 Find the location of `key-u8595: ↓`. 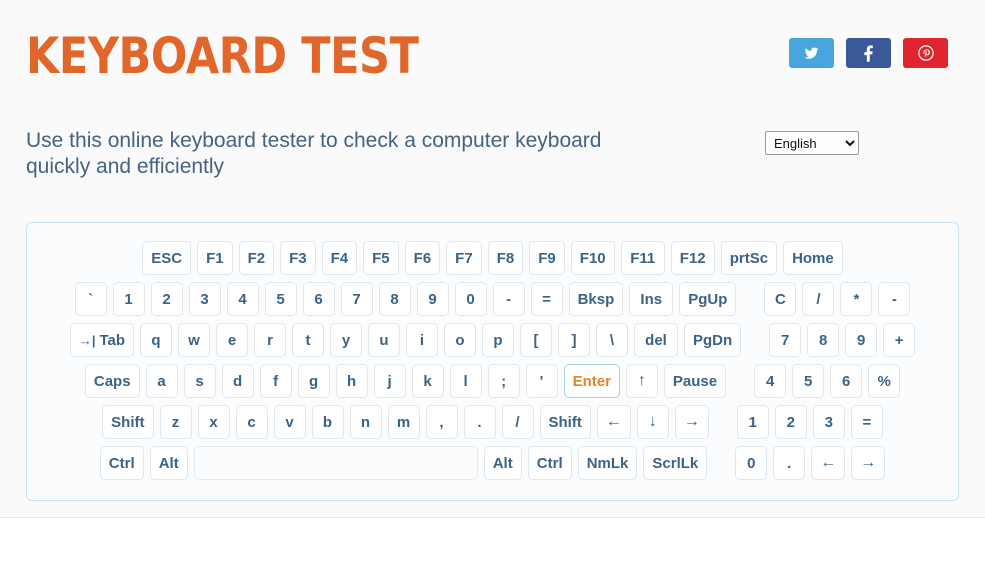

key-u8595: ↓ is located at coordinates (652, 422).